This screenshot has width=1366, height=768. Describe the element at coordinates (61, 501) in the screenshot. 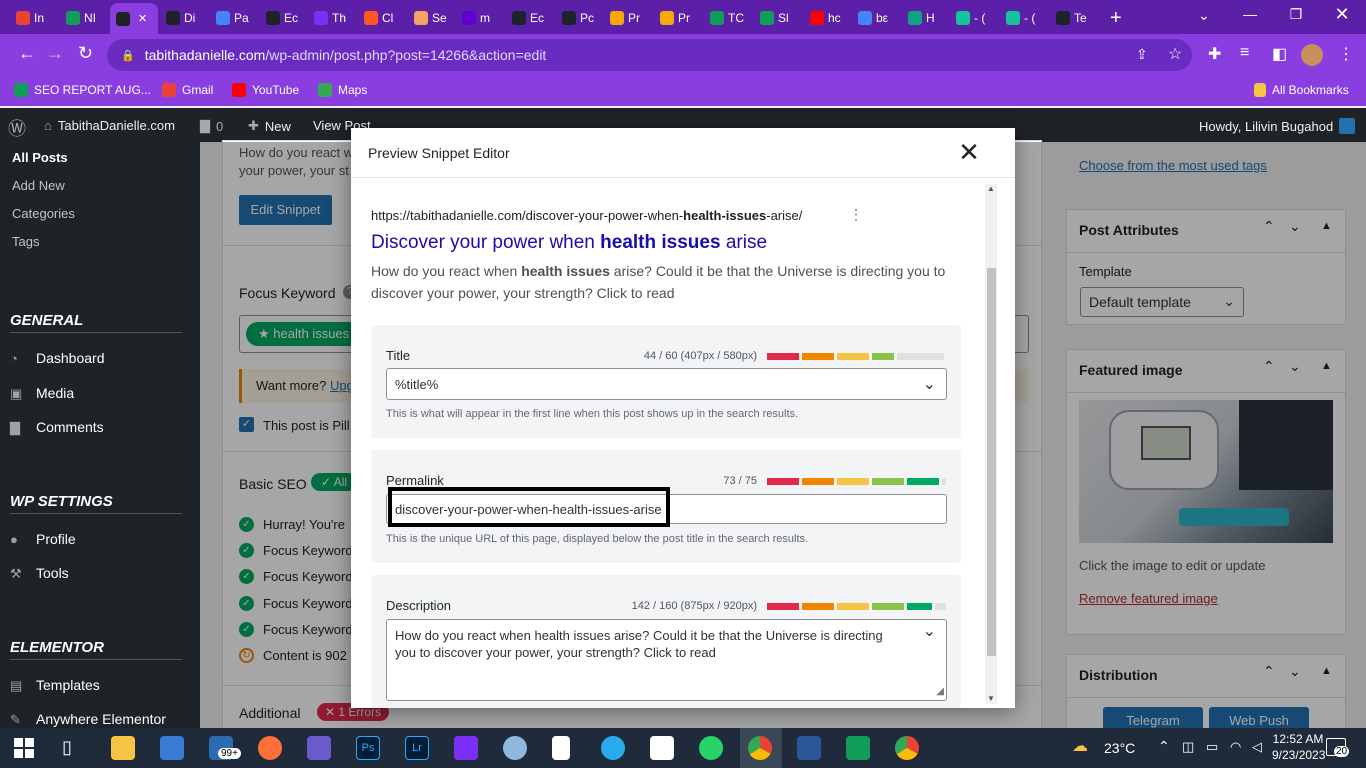

I see `section-wp-settings: WP SETTINGS` at that location.